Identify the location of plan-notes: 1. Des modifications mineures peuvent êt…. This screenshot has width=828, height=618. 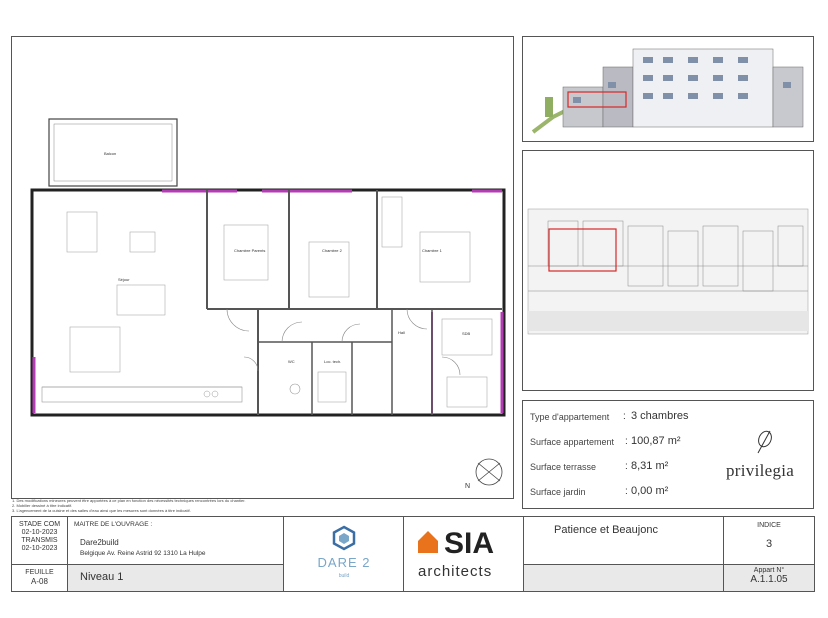
(177, 505).